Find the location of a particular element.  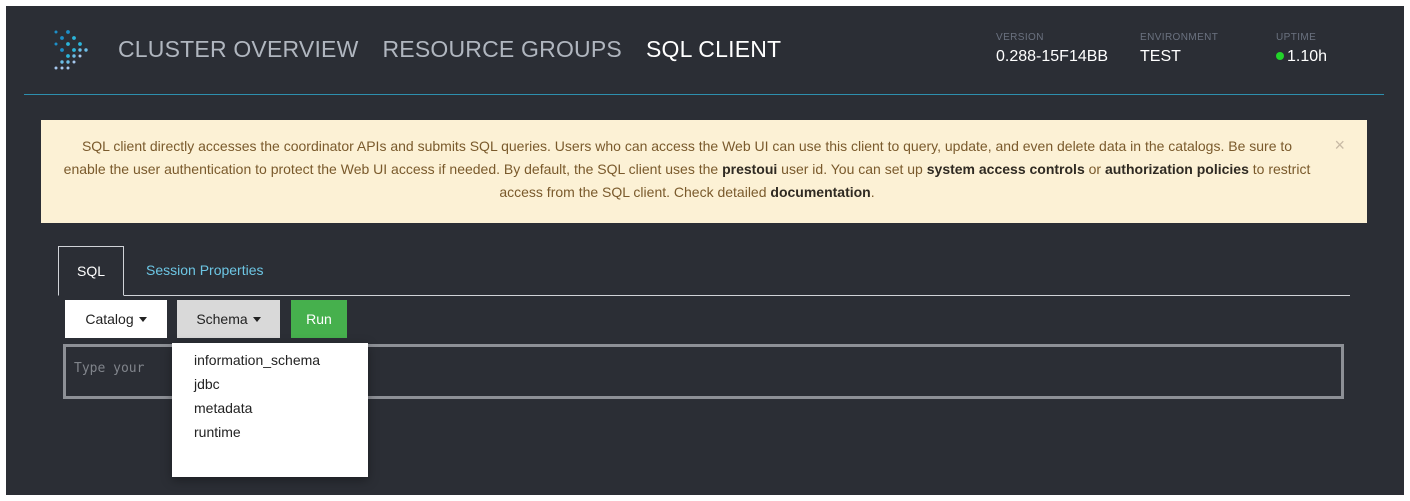

nav-sql-client: SQL CLIENT is located at coordinates (713, 49).